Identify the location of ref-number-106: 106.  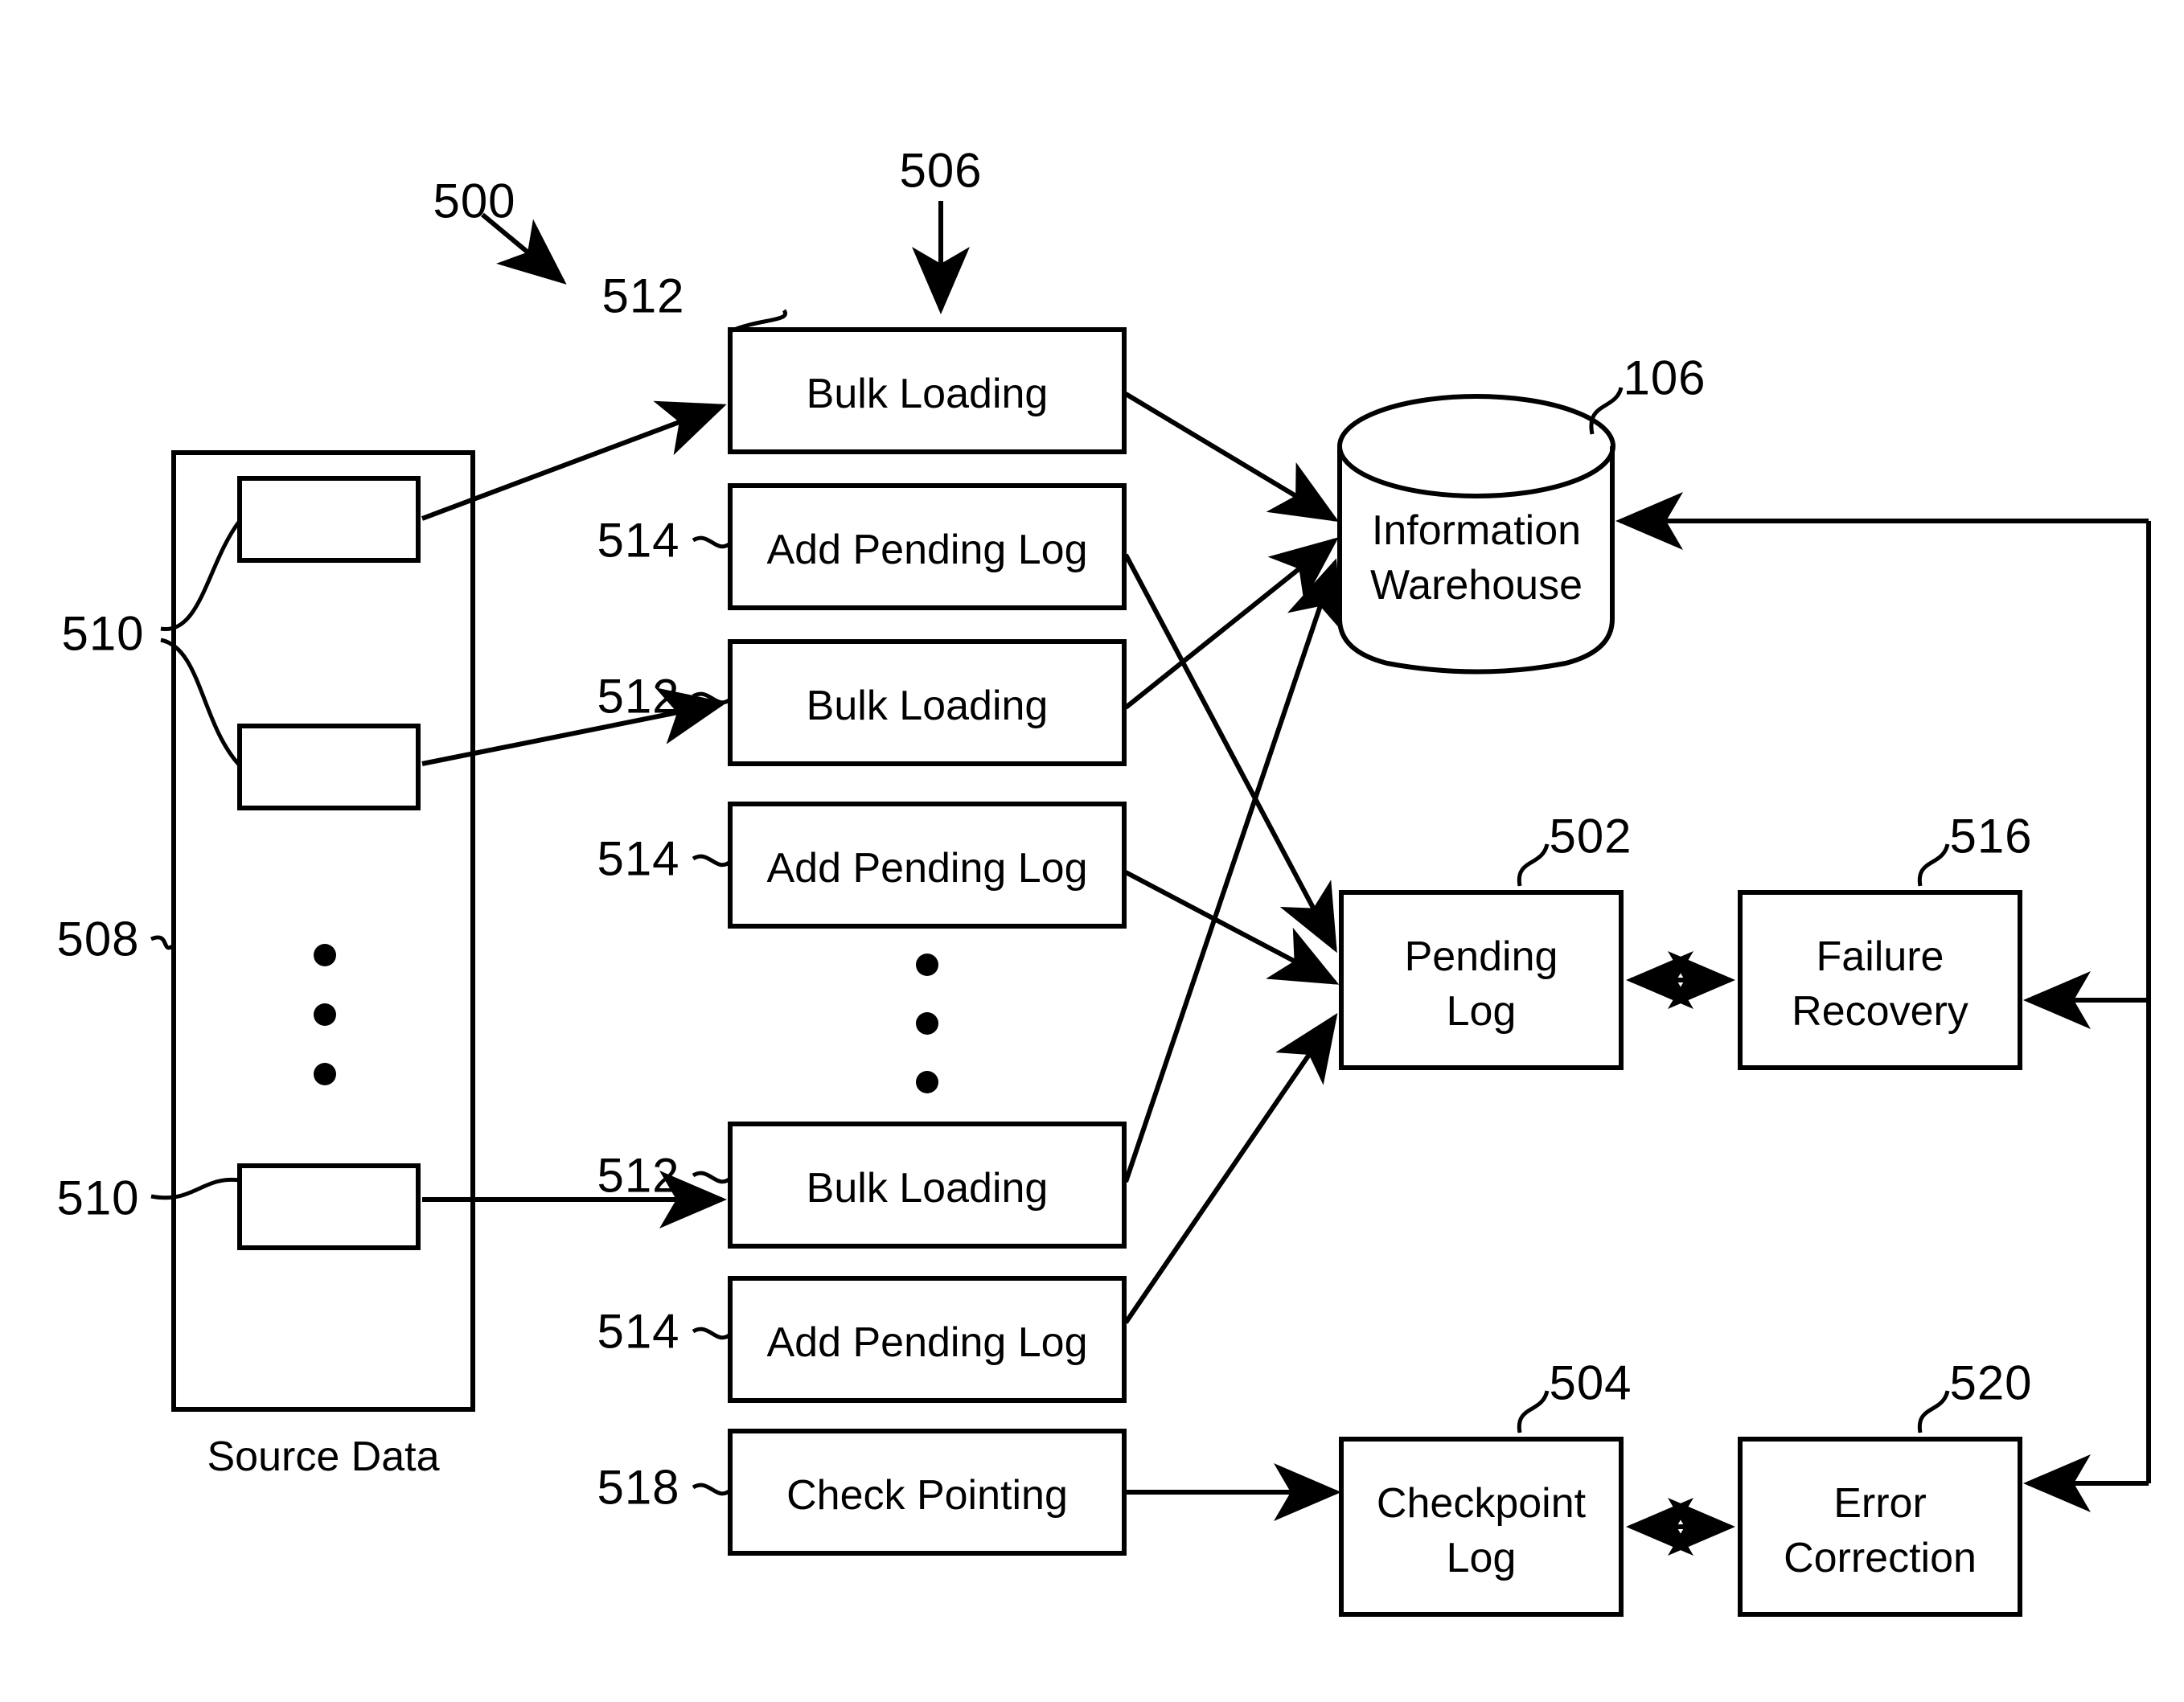
(1665, 378).